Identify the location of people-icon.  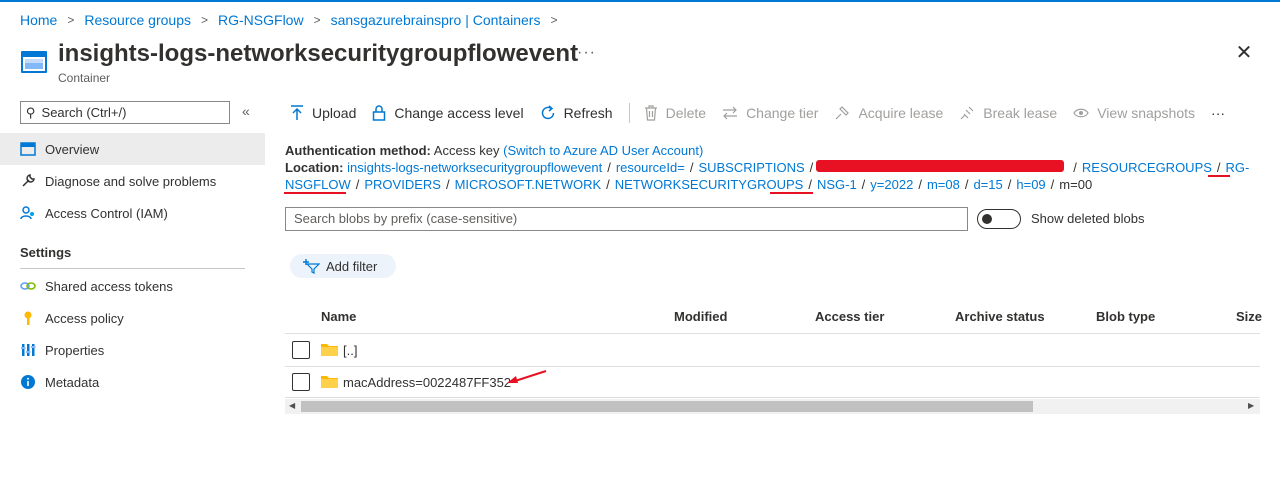
(27, 213).